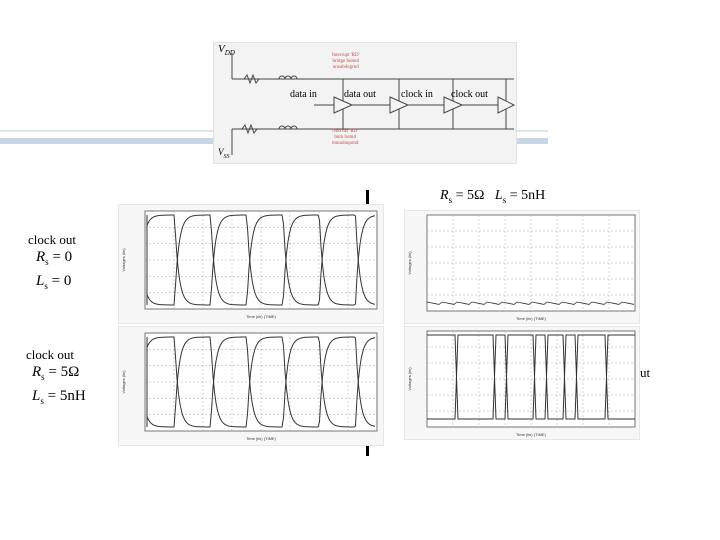 This screenshot has height=540, width=720. I want to click on plot-right-bottom-svg: Voltages (lin) Time (lin) (TIME), so click(521, 383).